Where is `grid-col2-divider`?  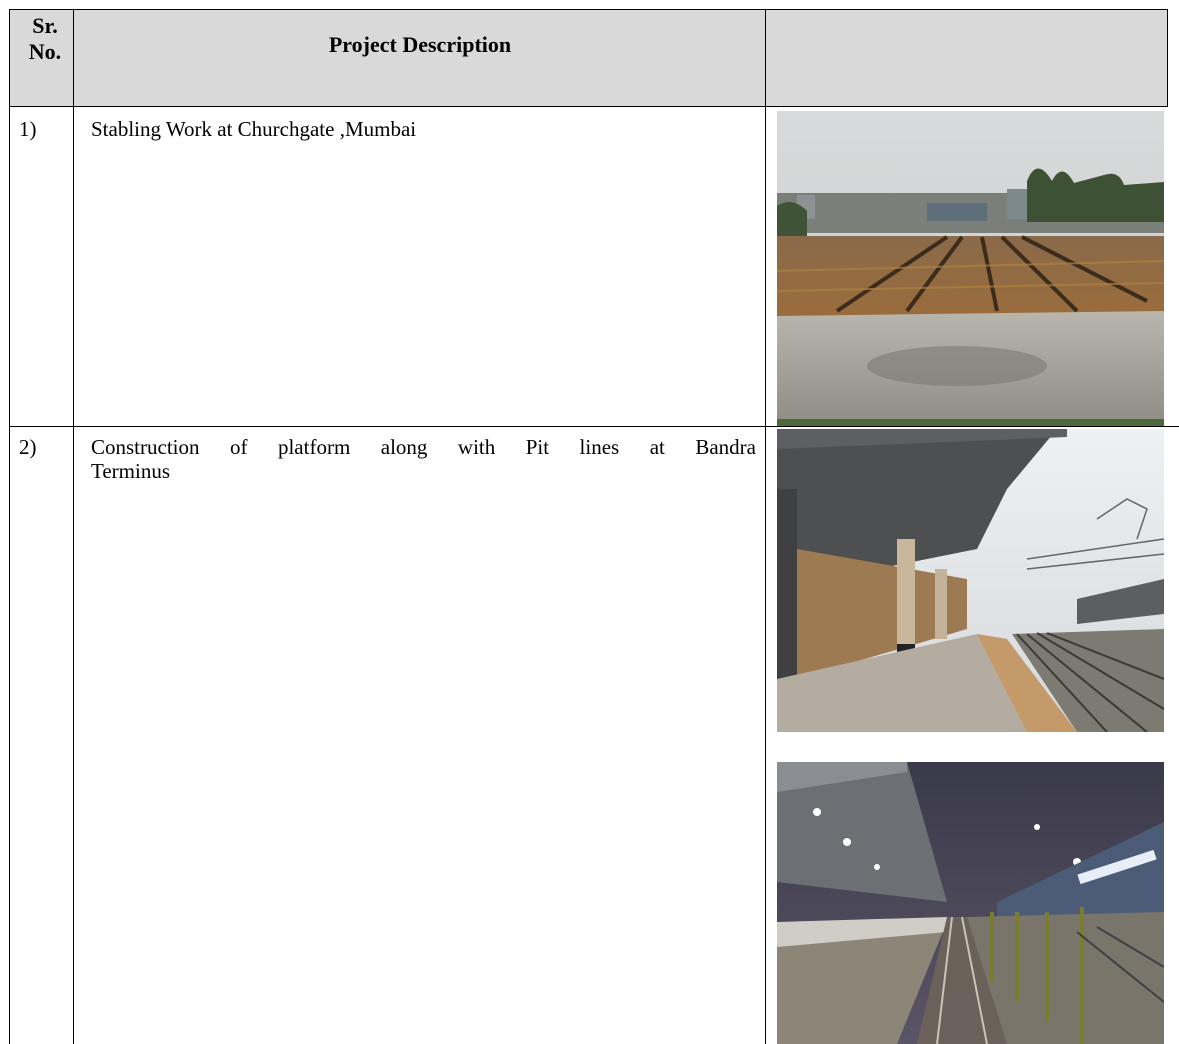 grid-col2-divider is located at coordinates (765, 526).